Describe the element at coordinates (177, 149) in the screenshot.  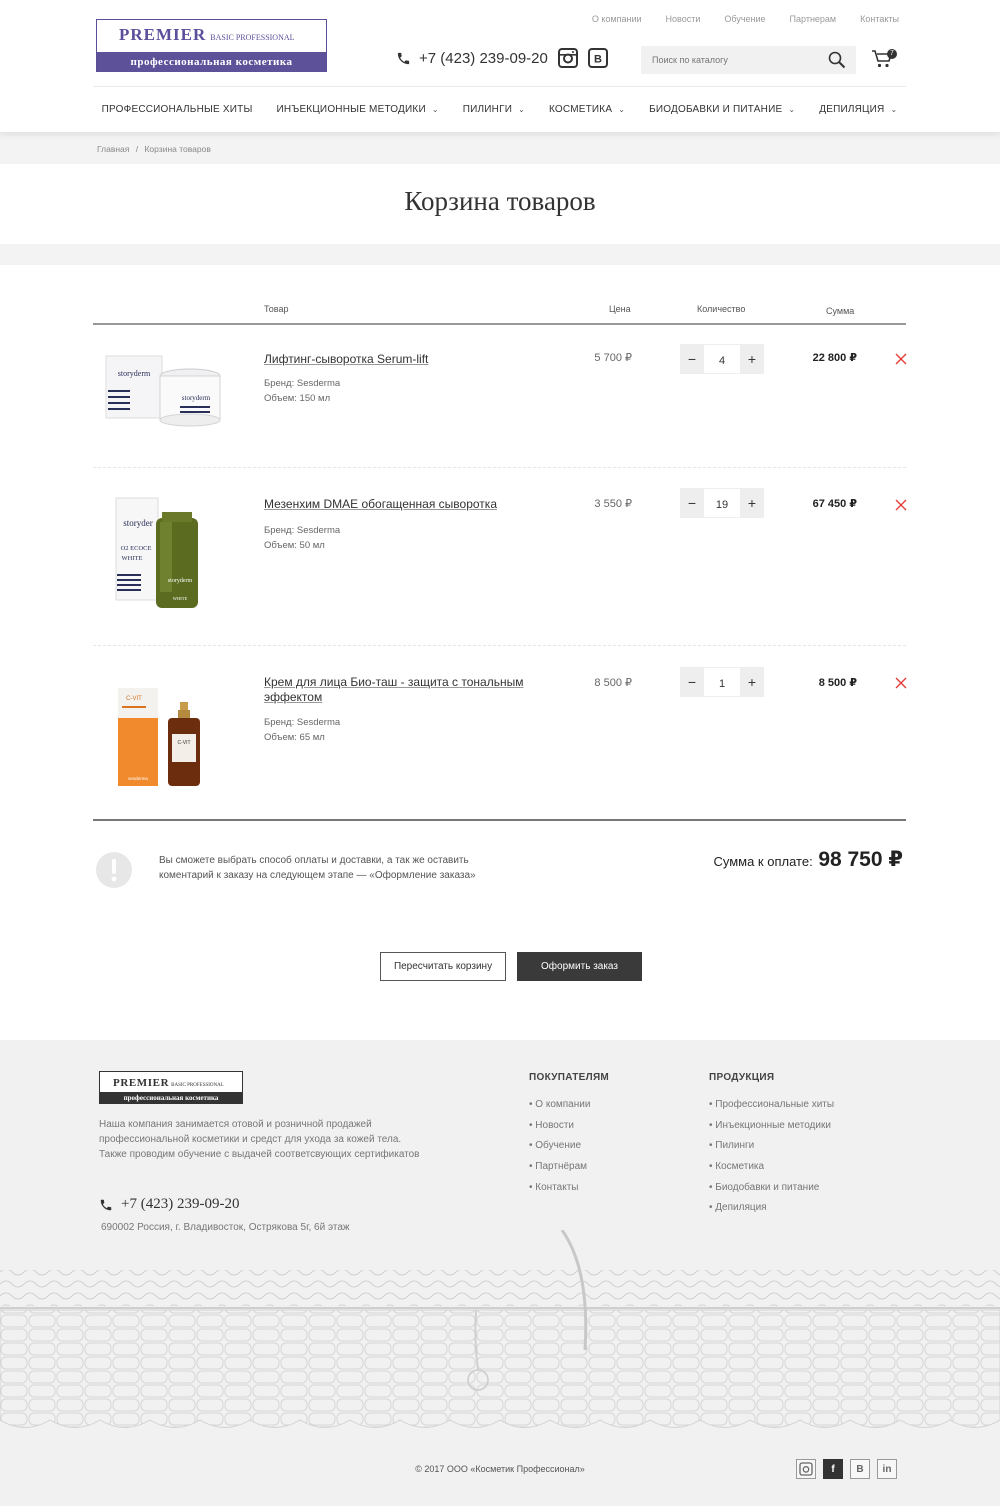
I see `breadcrumb-current: Корзина товаров` at that location.